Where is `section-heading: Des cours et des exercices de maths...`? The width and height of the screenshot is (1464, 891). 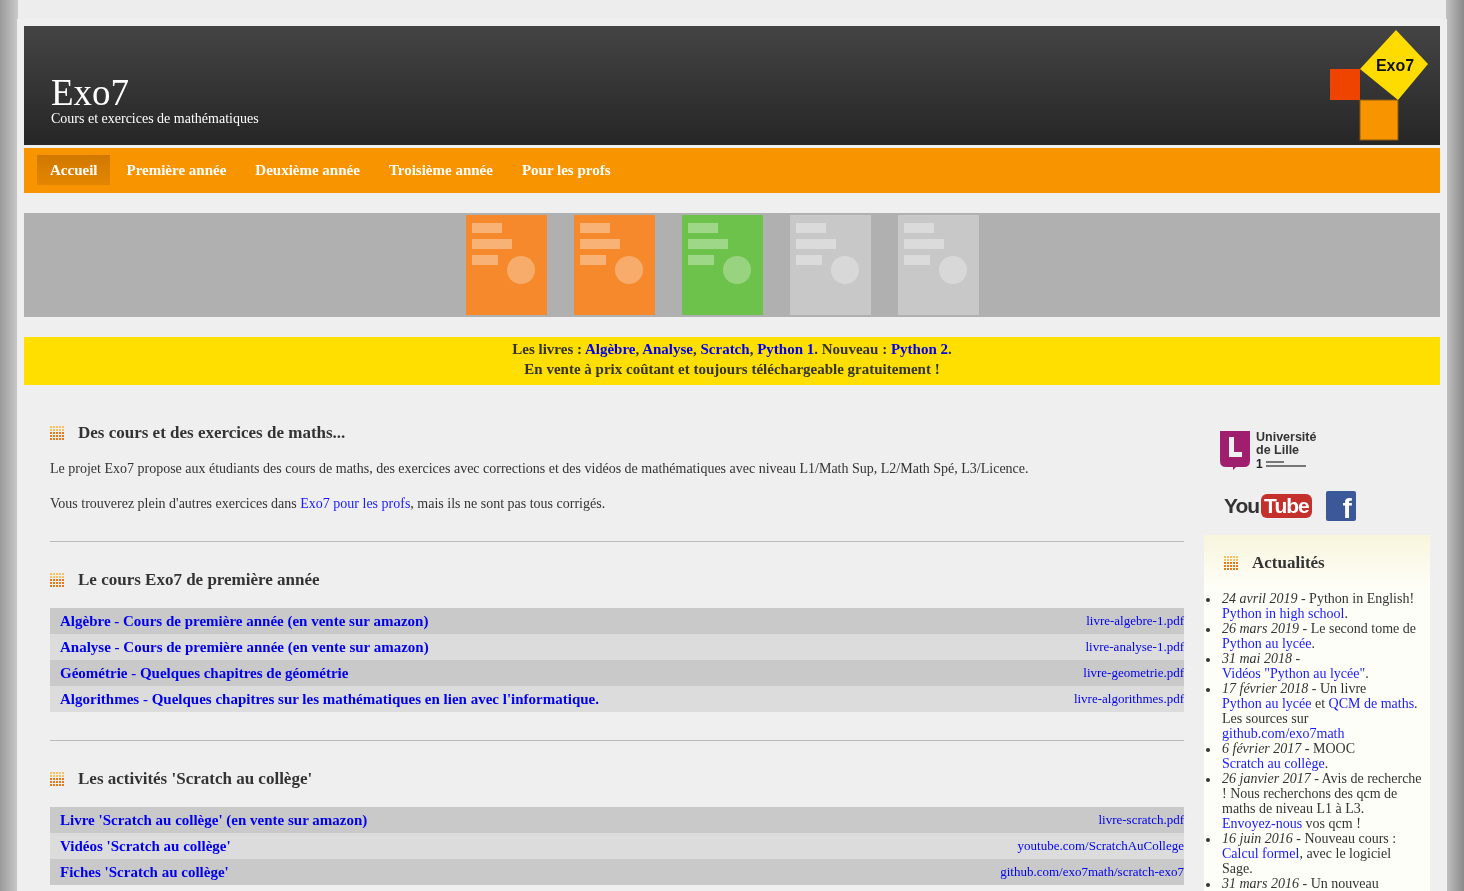 section-heading: Des cours et des exercices de maths... is located at coordinates (212, 433).